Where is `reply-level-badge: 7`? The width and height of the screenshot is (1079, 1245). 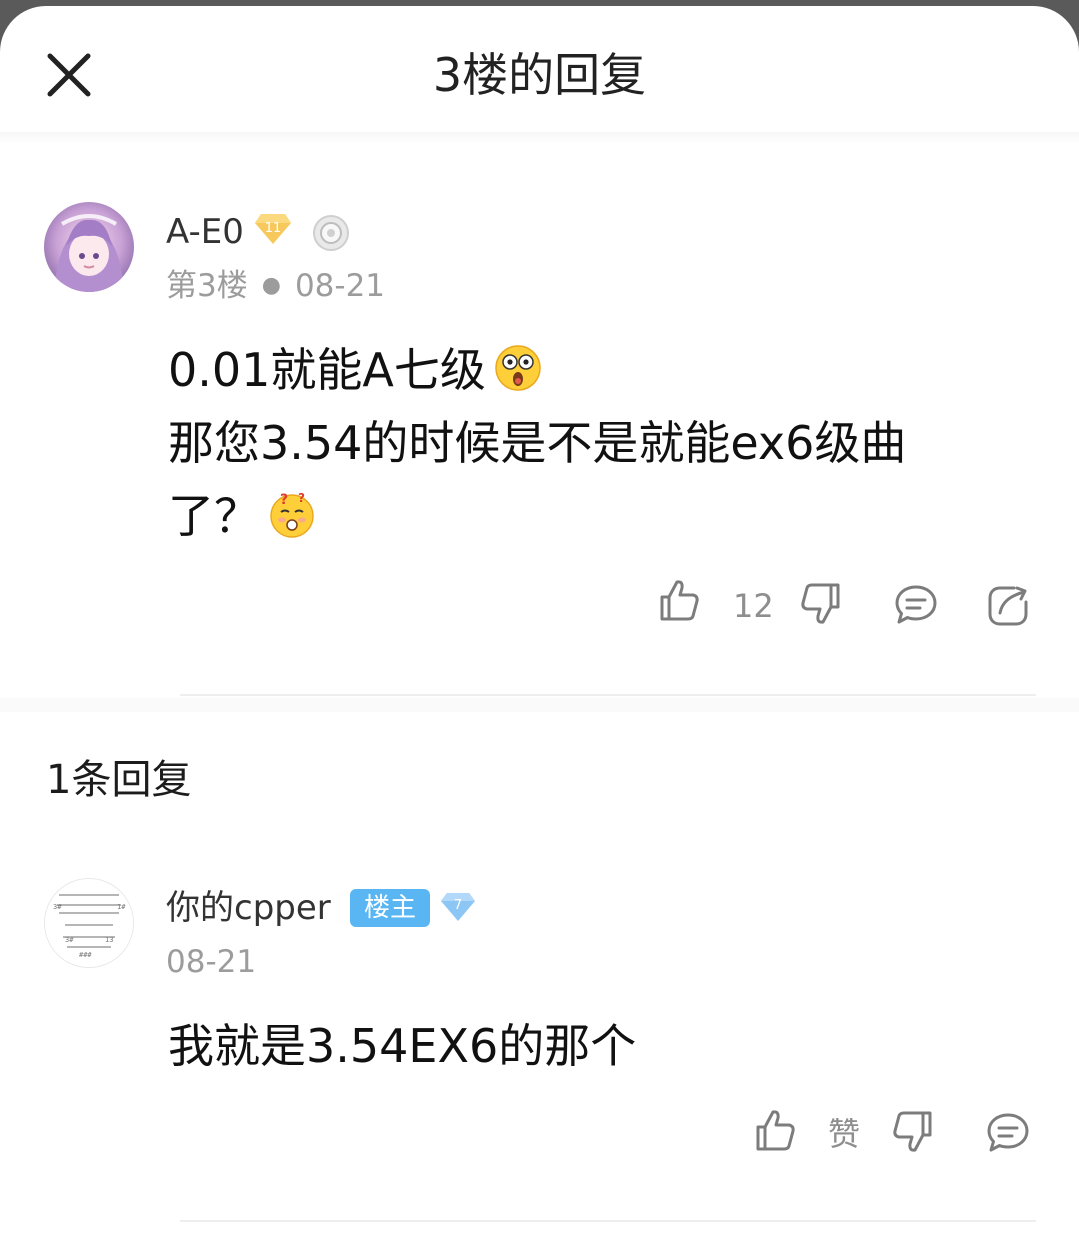 reply-level-badge: 7 is located at coordinates (458, 906).